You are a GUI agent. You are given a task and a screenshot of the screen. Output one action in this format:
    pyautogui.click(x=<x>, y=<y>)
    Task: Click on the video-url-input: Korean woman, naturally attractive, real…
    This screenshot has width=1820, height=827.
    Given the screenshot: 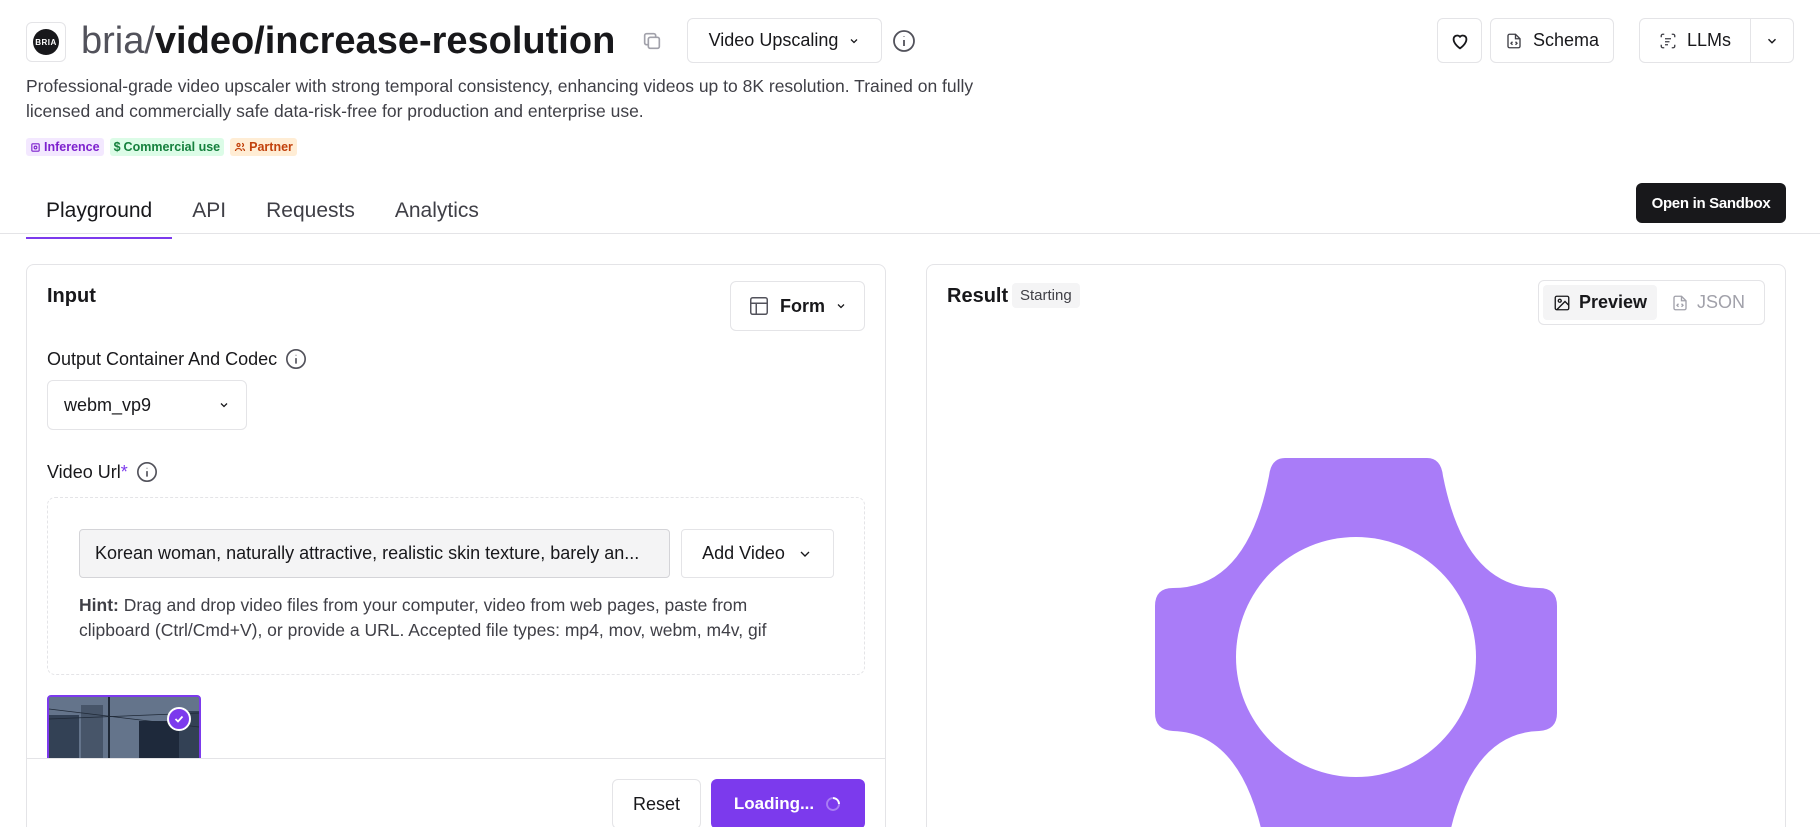 What is the action you would take?
    pyautogui.click(x=374, y=553)
    